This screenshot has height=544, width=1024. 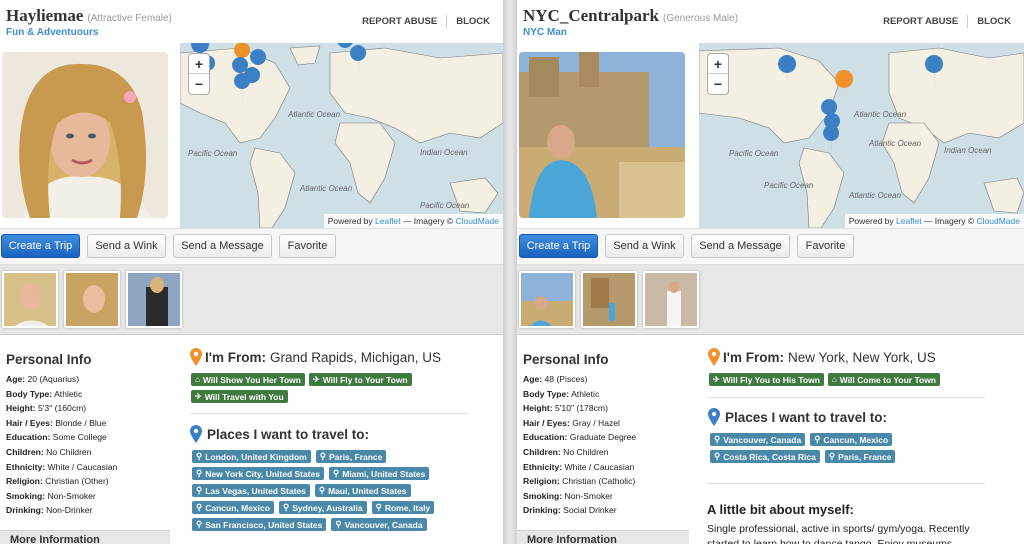 What do you see at coordinates (239, 396) in the screenshot?
I see `preference-badge: ✈ Will Travel with You` at bounding box center [239, 396].